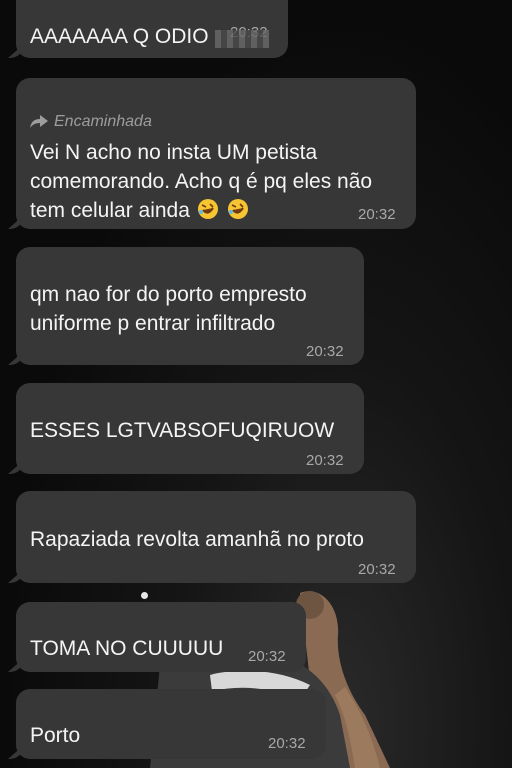 Image resolution: width=512 pixels, height=768 pixels. What do you see at coordinates (182, 430) in the screenshot?
I see `message-text: ESSES LGTVABSOFUQIRUOW` at bounding box center [182, 430].